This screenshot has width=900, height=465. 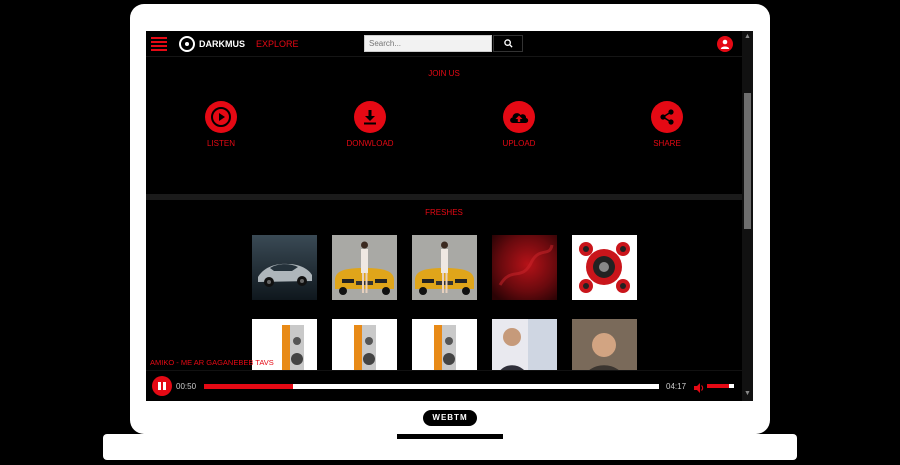 What do you see at coordinates (747, 393) in the screenshot?
I see `scroll-down-icon: ▼` at bounding box center [747, 393].